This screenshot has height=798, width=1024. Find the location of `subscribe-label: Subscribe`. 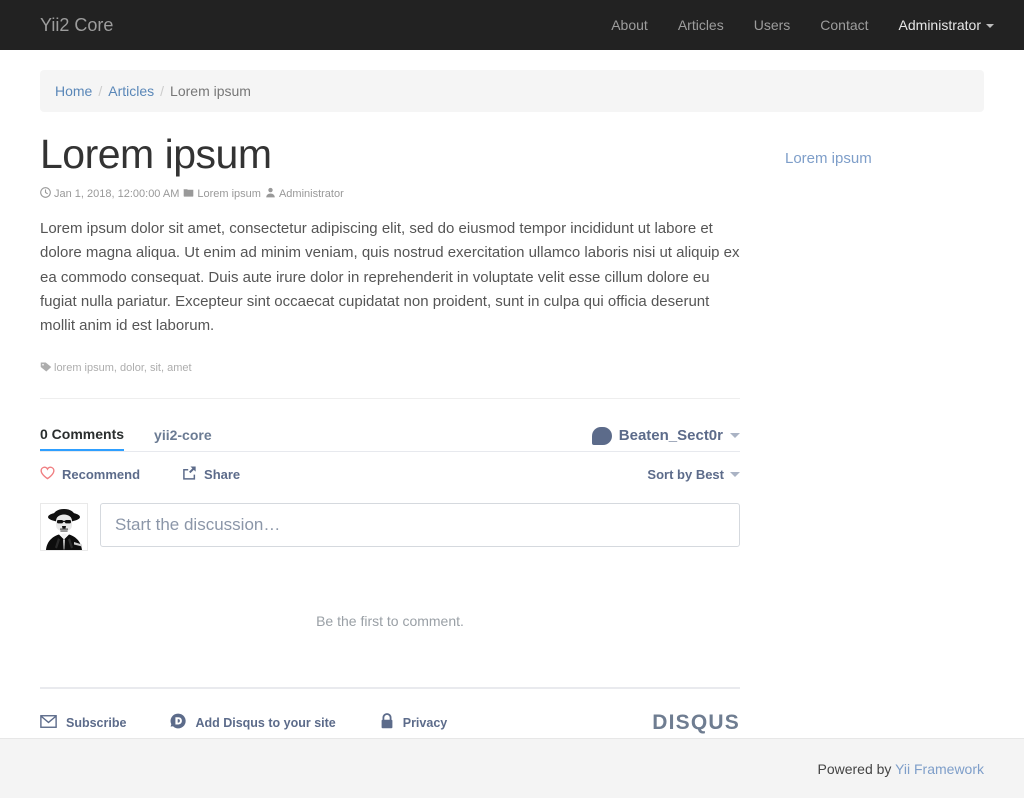

subscribe-label: Subscribe is located at coordinates (96, 722).